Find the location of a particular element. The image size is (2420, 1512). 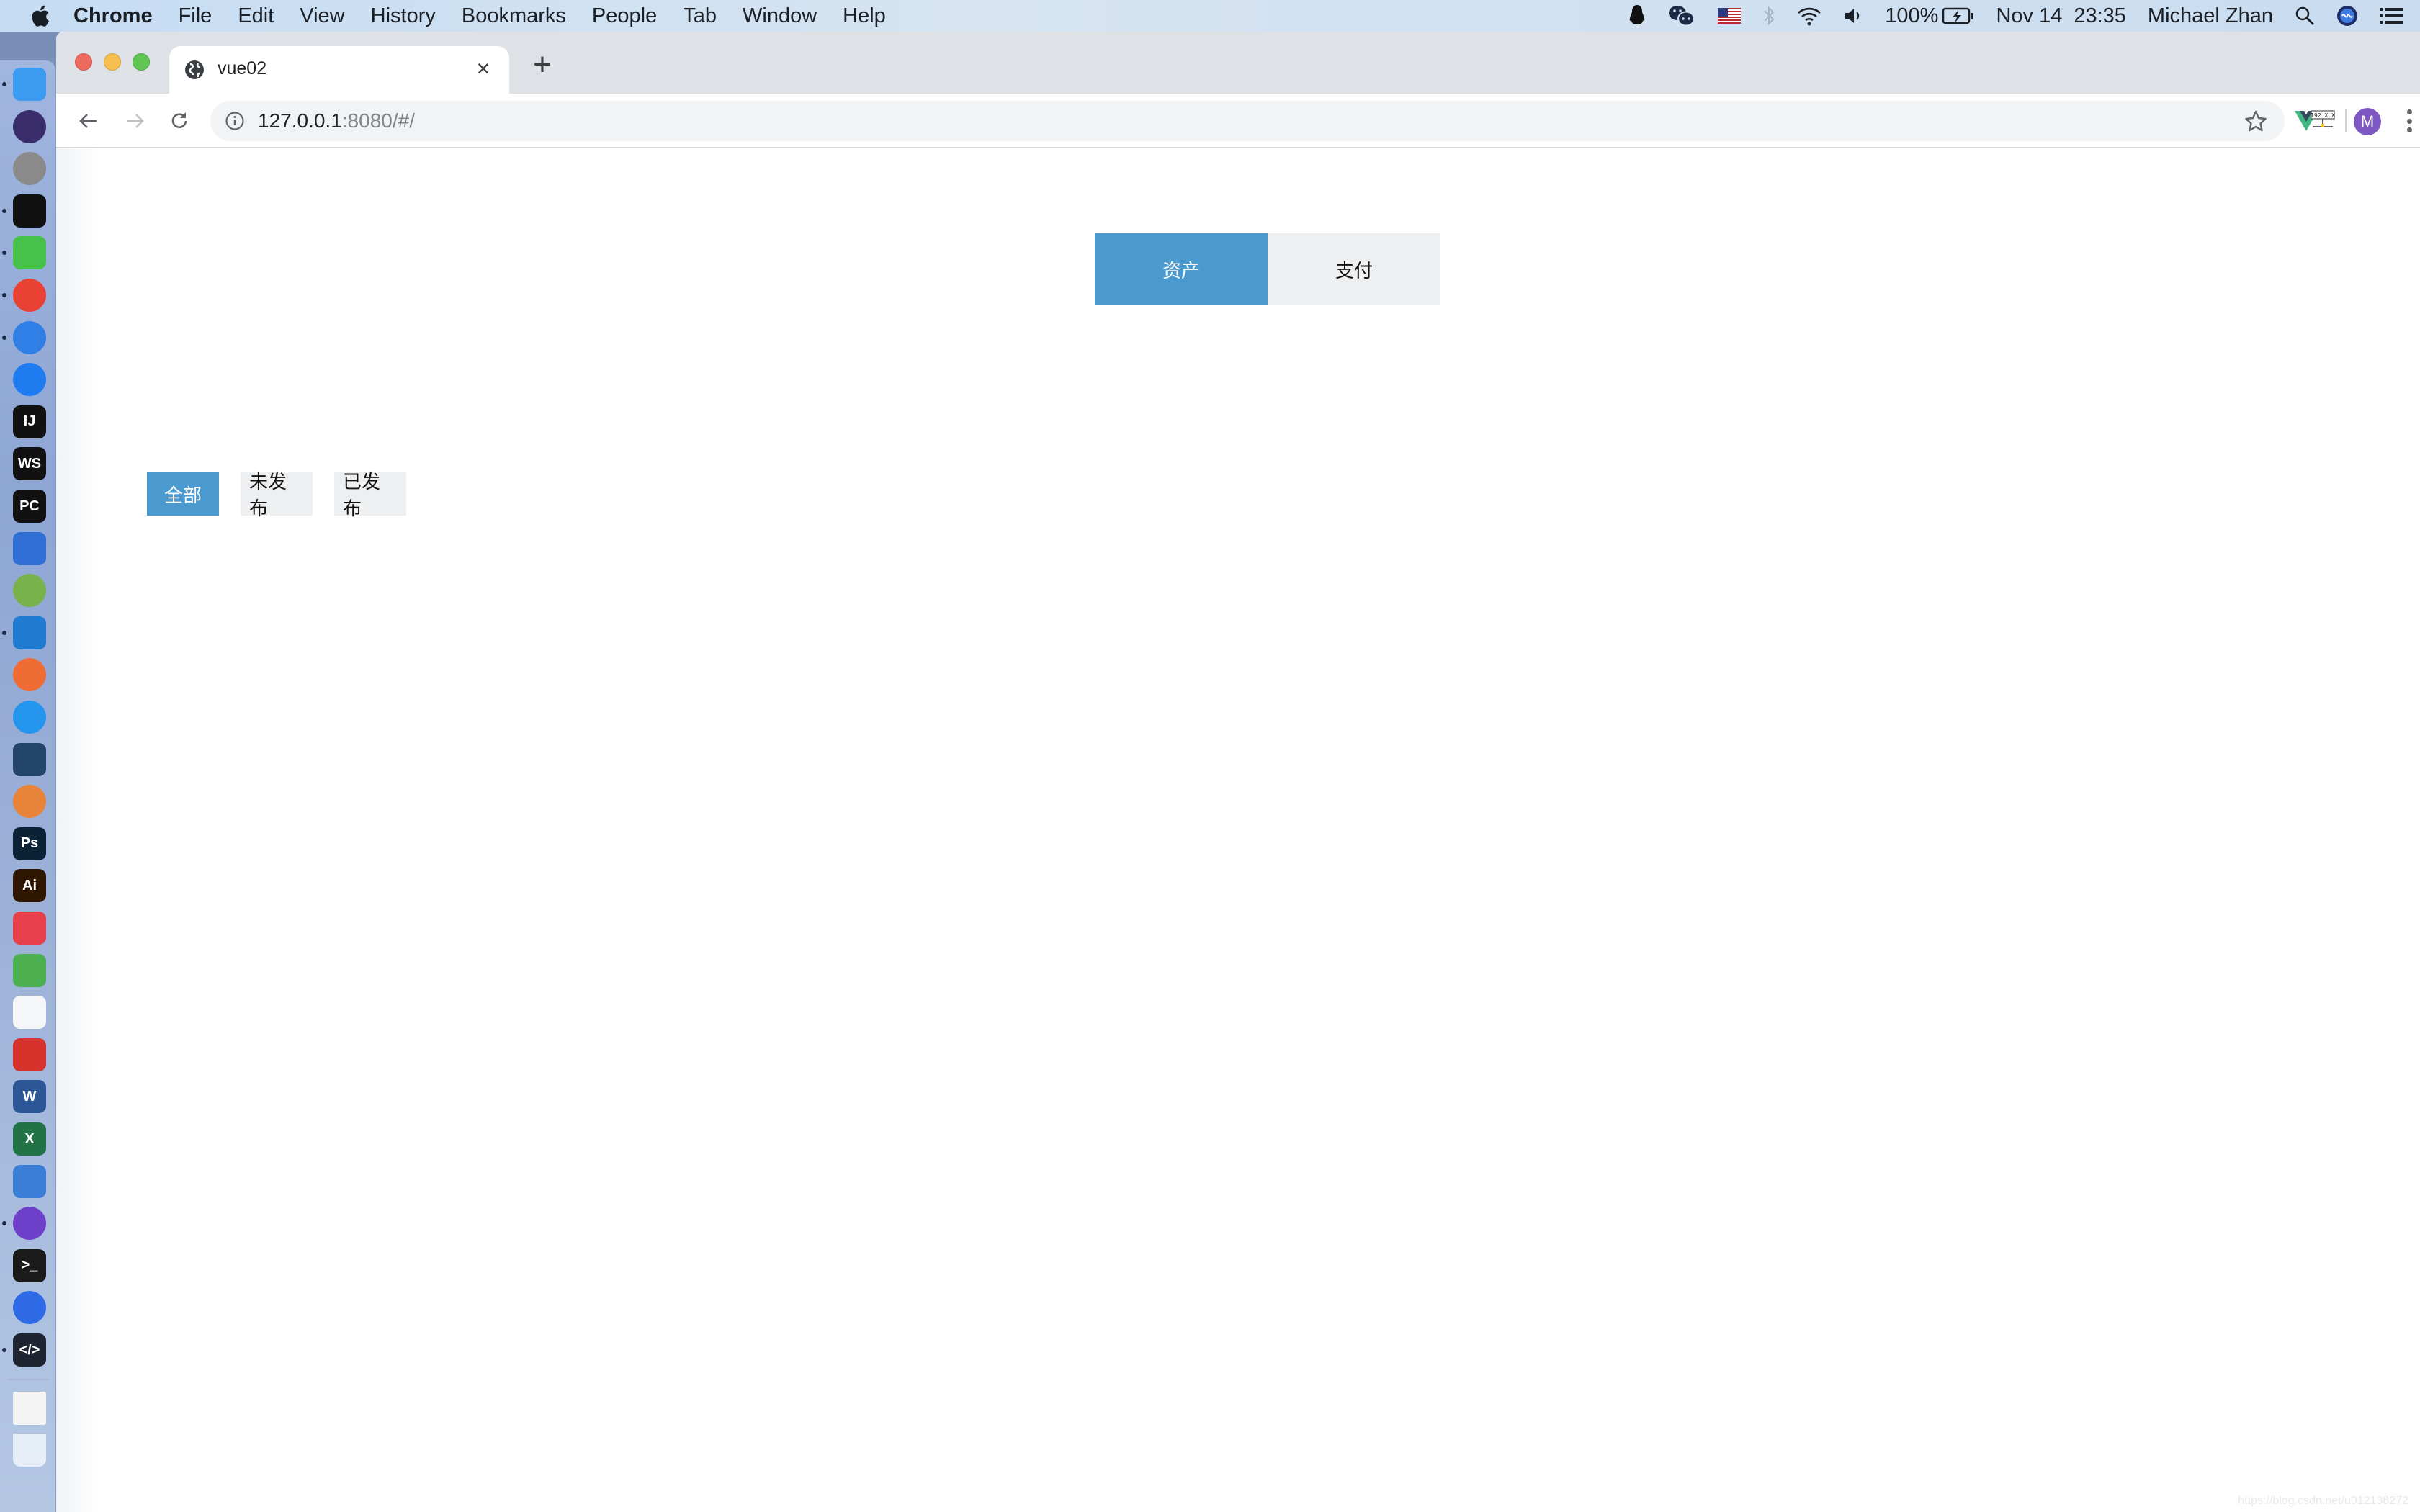

dock-app-netease-music-icon is located at coordinates (29, 1054).